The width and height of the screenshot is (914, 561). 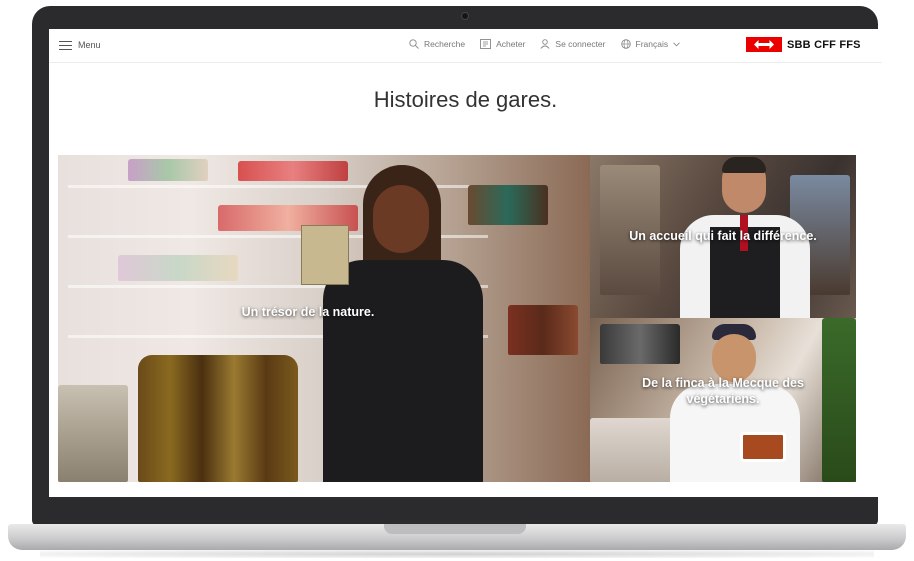 I want to click on story-caption-accueil: Un accueil qui fait la différence., so click(x=723, y=236).